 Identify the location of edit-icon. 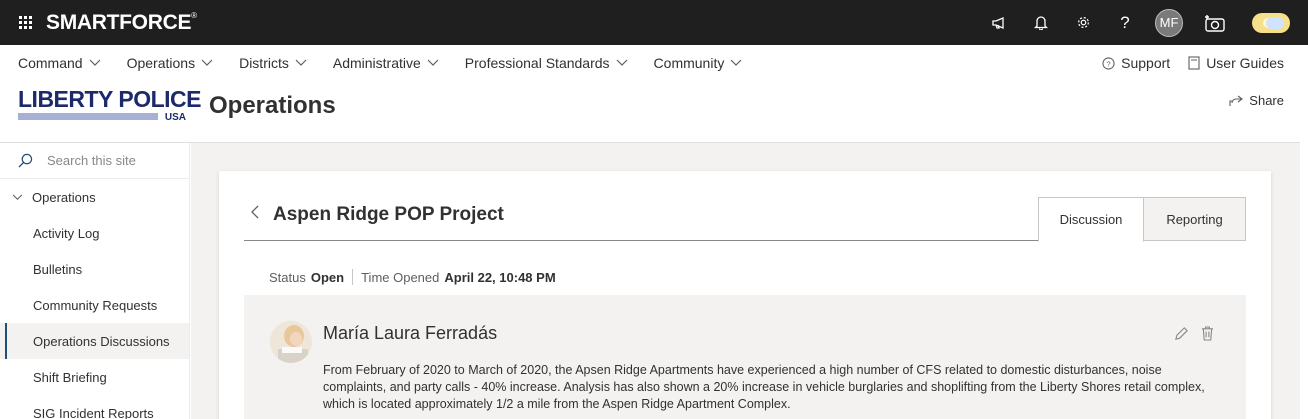
(1181, 333).